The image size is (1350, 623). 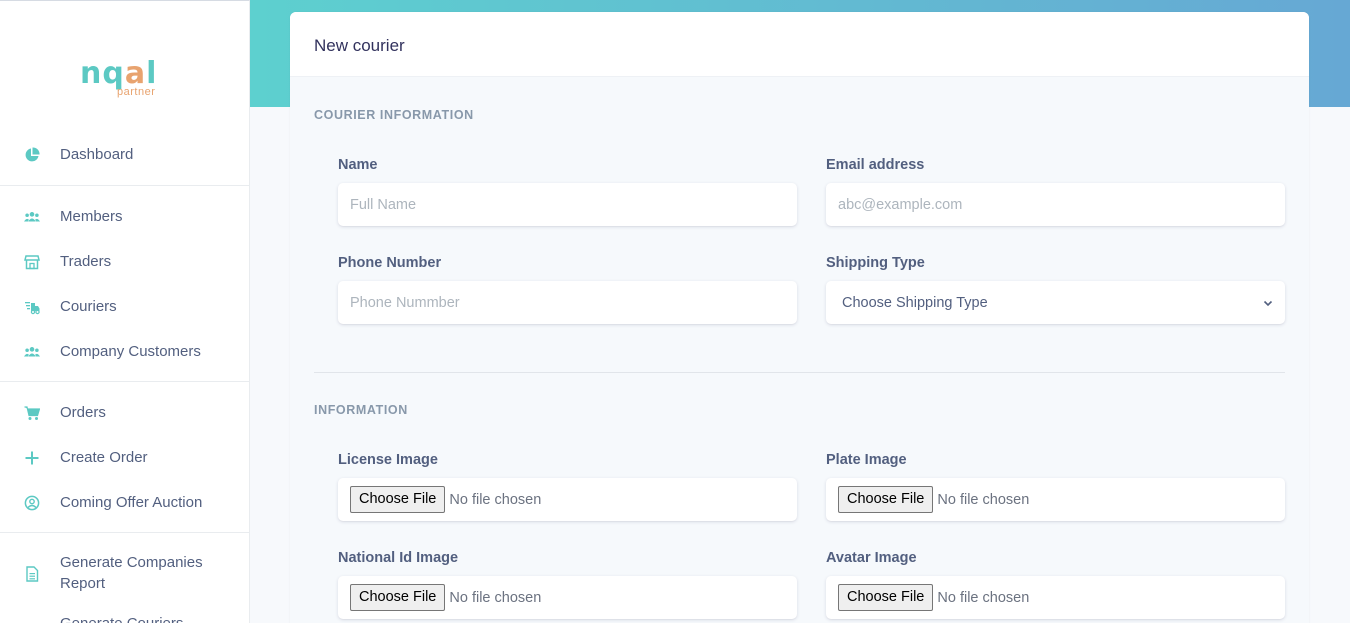 What do you see at coordinates (32, 458) in the screenshot?
I see `plus-icon` at bounding box center [32, 458].